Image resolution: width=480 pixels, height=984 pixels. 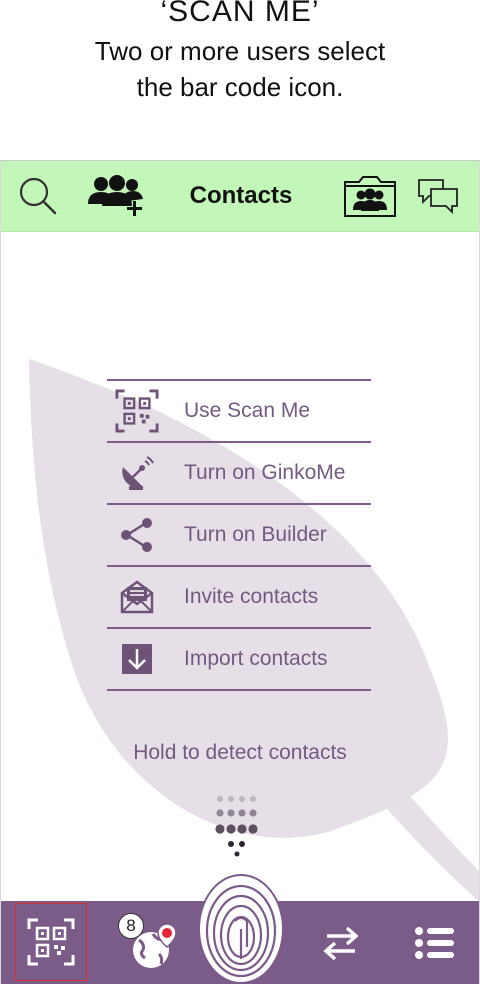 I want to click on search-icon, so click(x=38, y=196).